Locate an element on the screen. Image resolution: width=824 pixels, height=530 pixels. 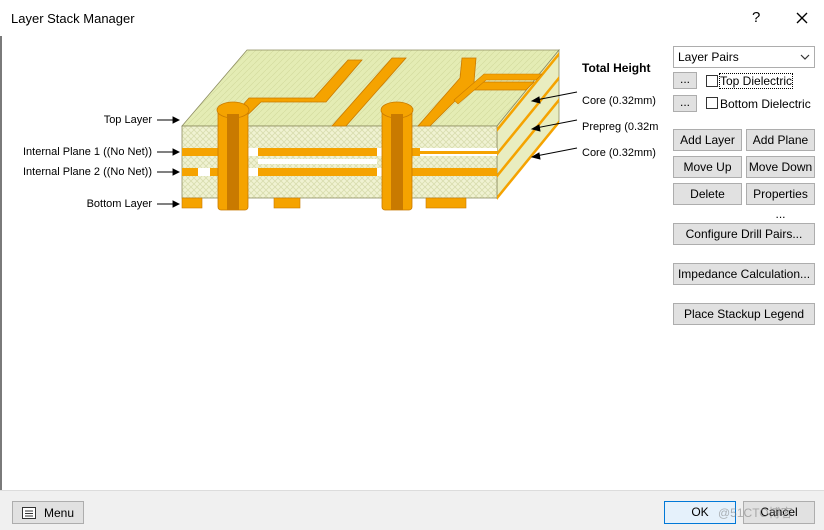
window-title: Layer Stack Manager is located at coordinates (73, 18).